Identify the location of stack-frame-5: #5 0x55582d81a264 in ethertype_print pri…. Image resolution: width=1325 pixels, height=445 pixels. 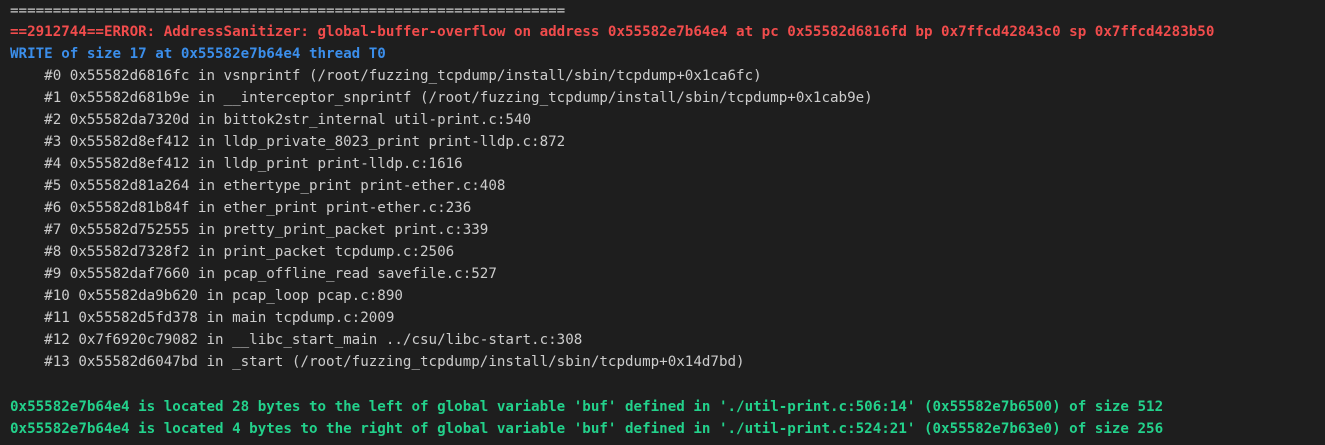
(258, 186).